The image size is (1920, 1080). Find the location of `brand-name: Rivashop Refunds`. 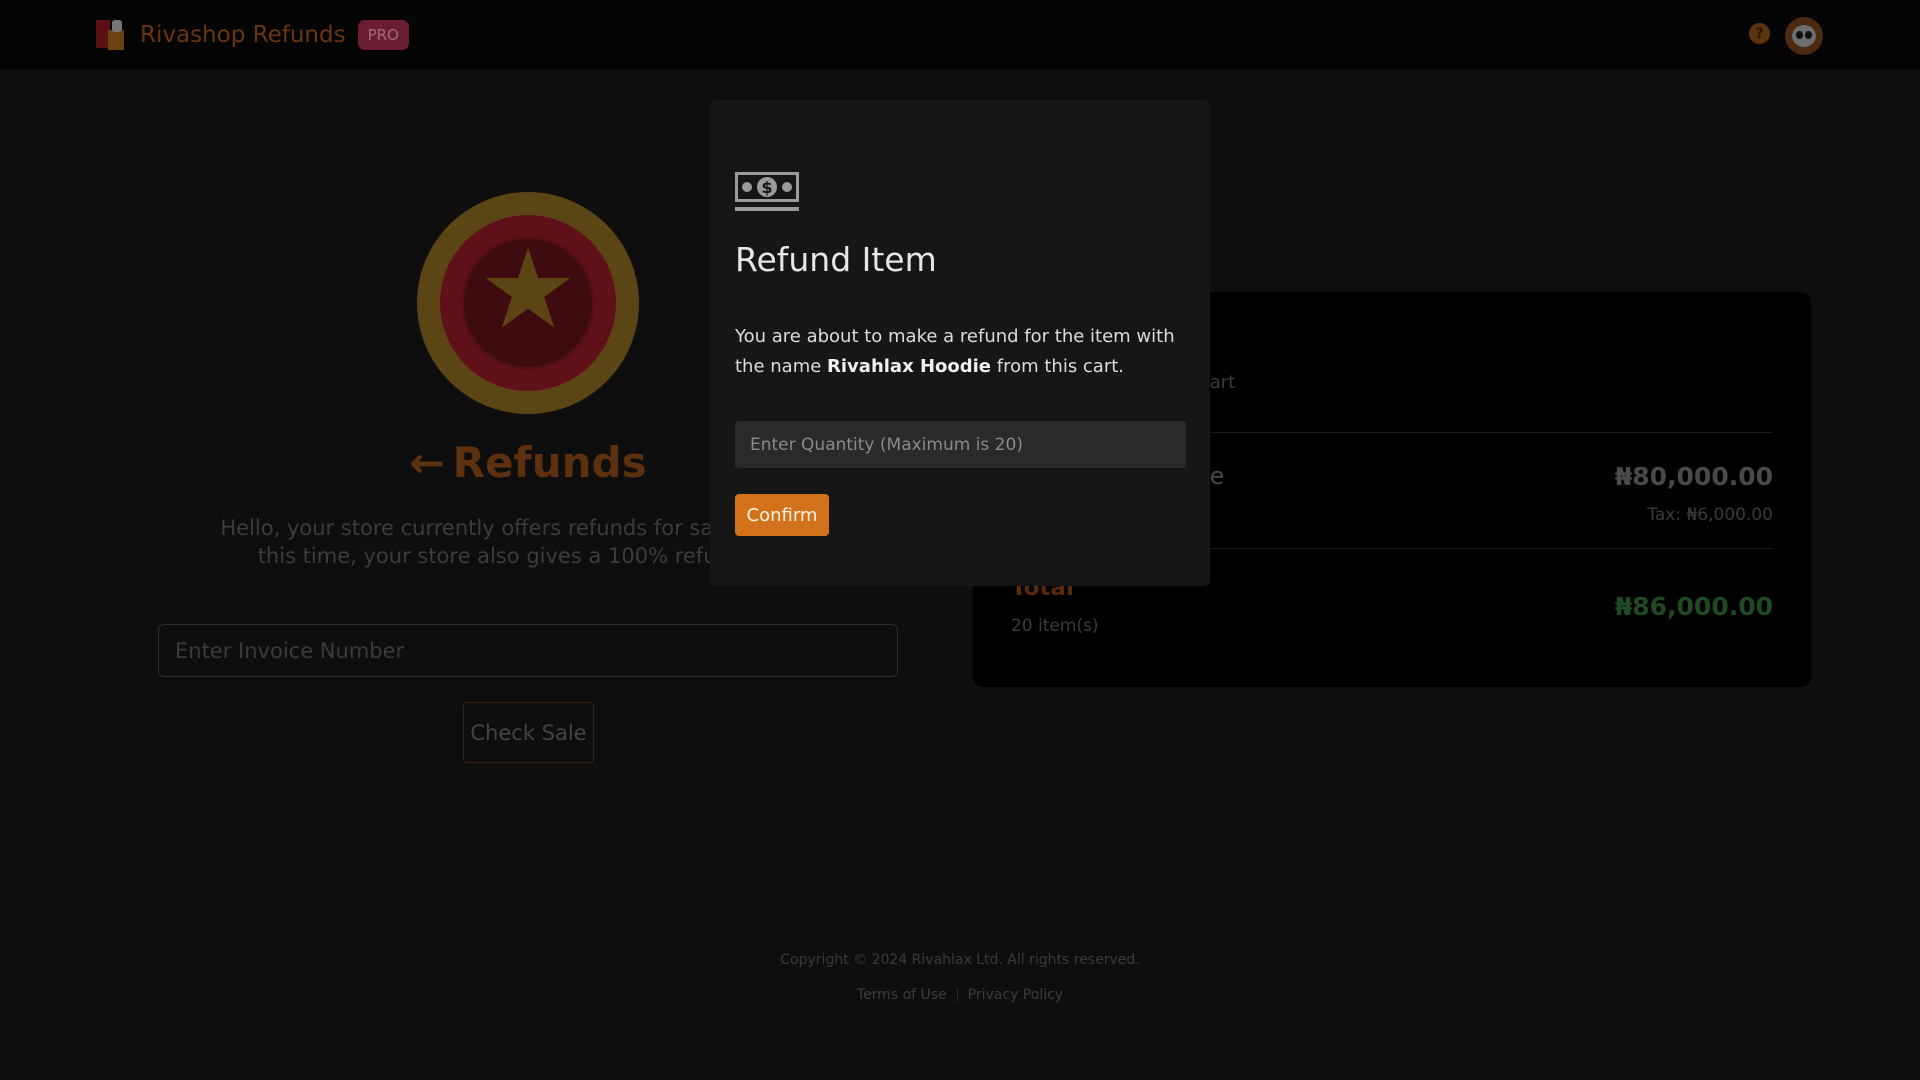

brand-name: Rivashop Refunds is located at coordinates (243, 35).